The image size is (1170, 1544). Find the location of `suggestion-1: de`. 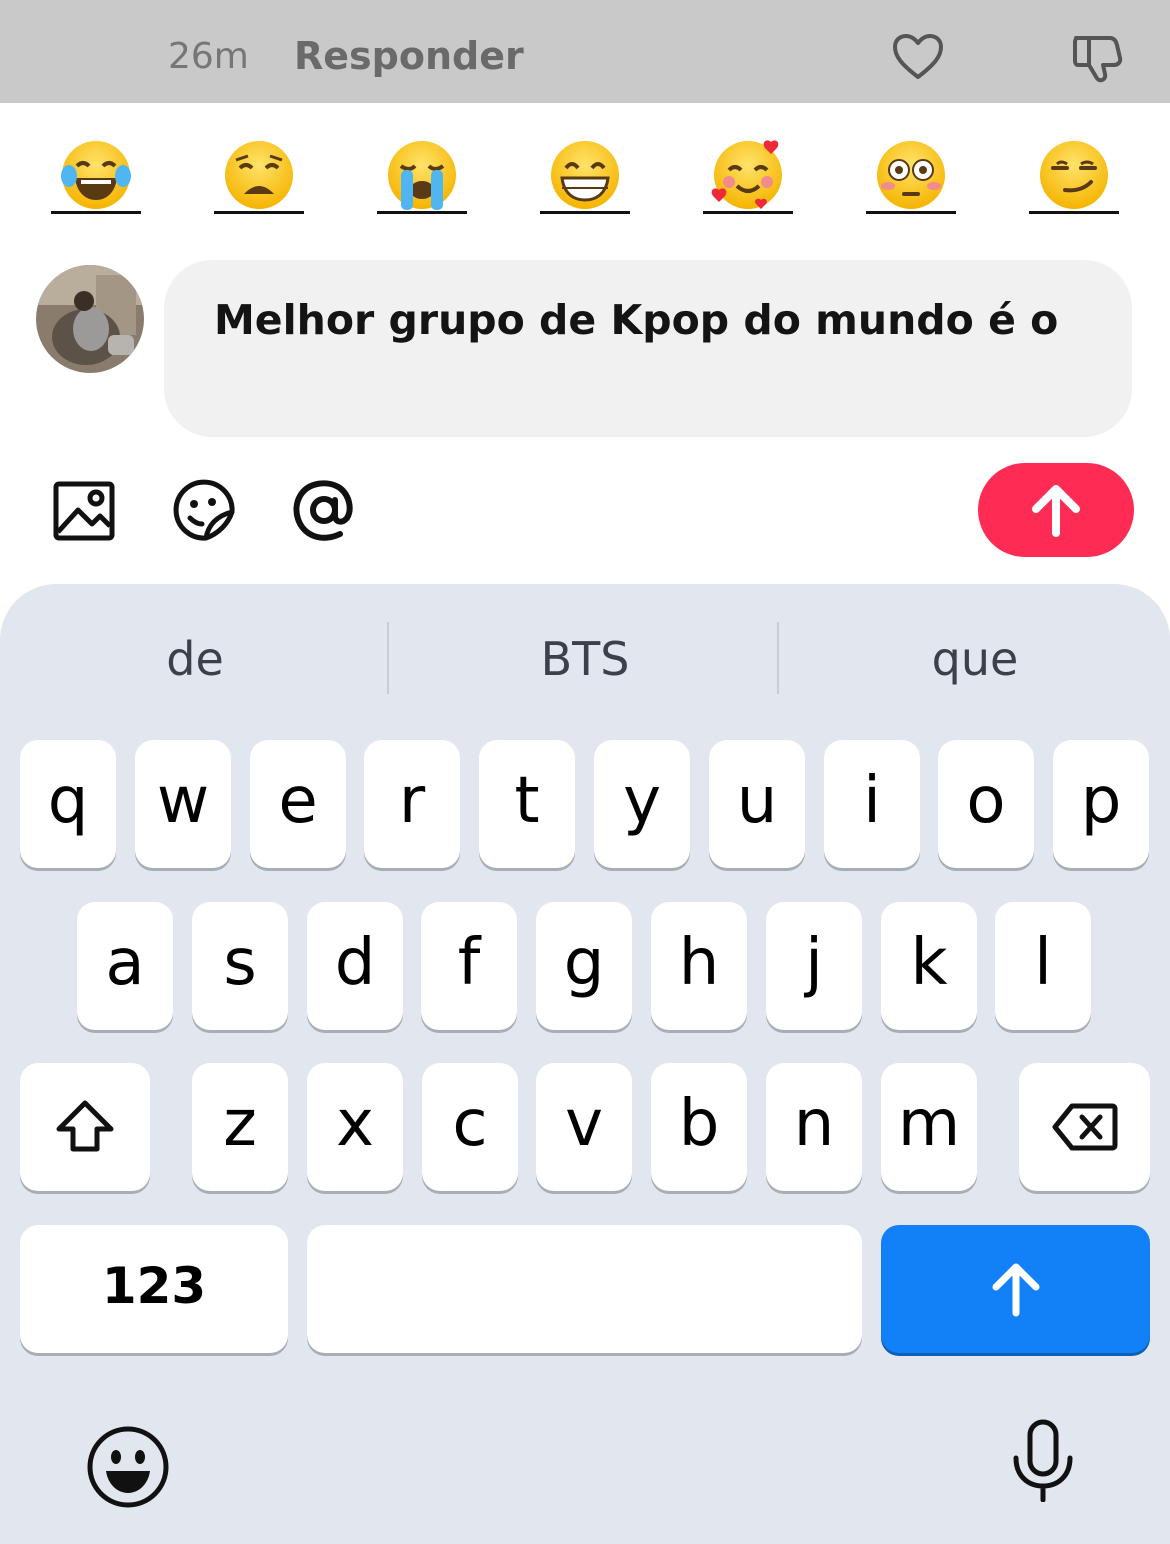

suggestion-1: de is located at coordinates (195, 659).